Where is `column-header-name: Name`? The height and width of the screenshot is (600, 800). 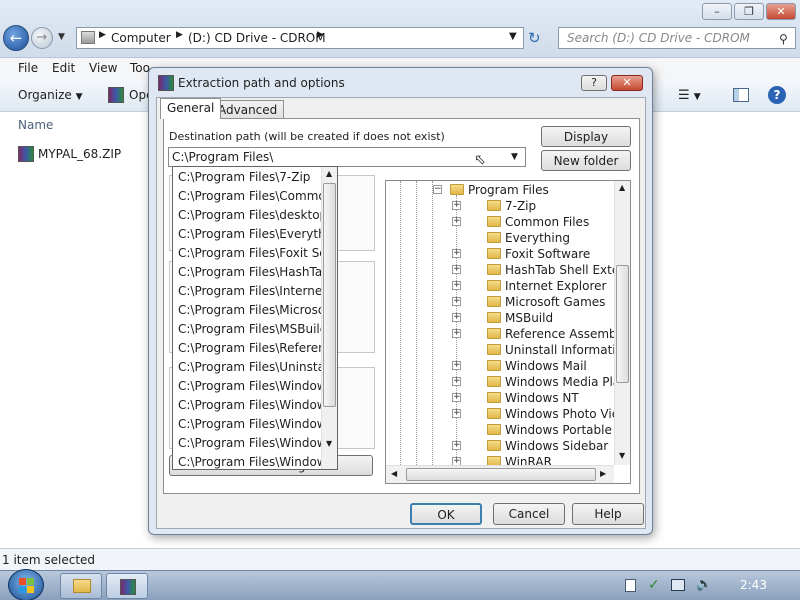
column-header-name: Name is located at coordinates (35, 125).